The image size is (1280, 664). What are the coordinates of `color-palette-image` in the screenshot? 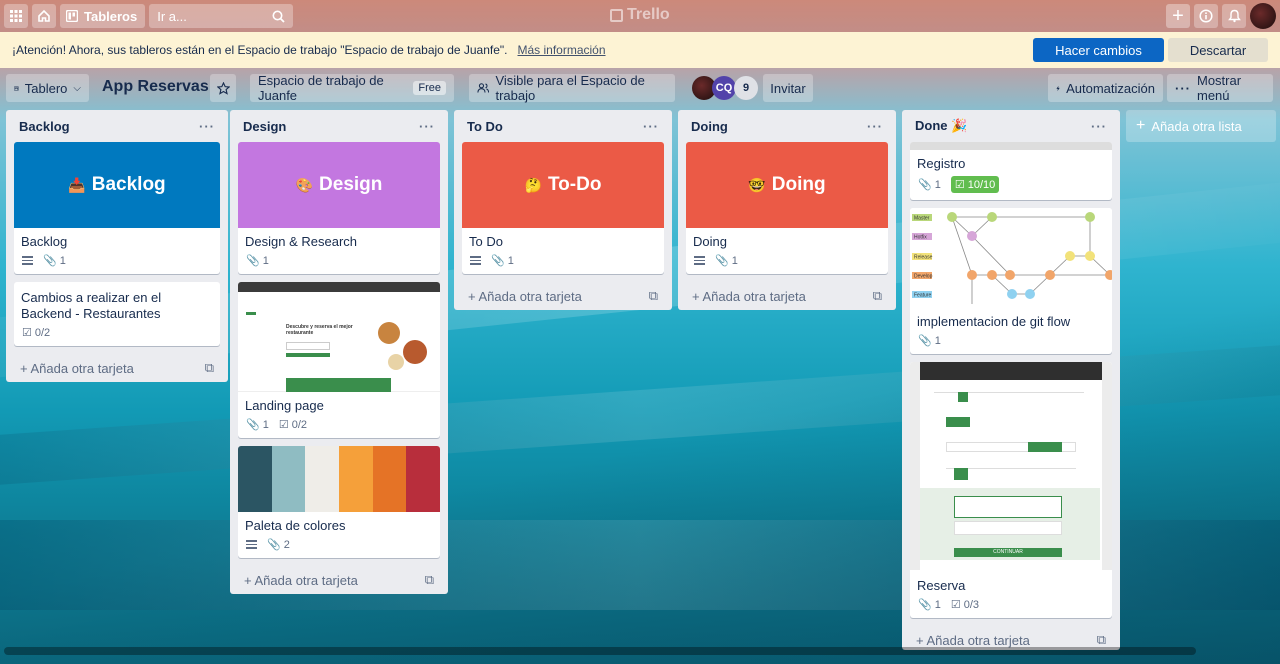 It's located at (339, 479).